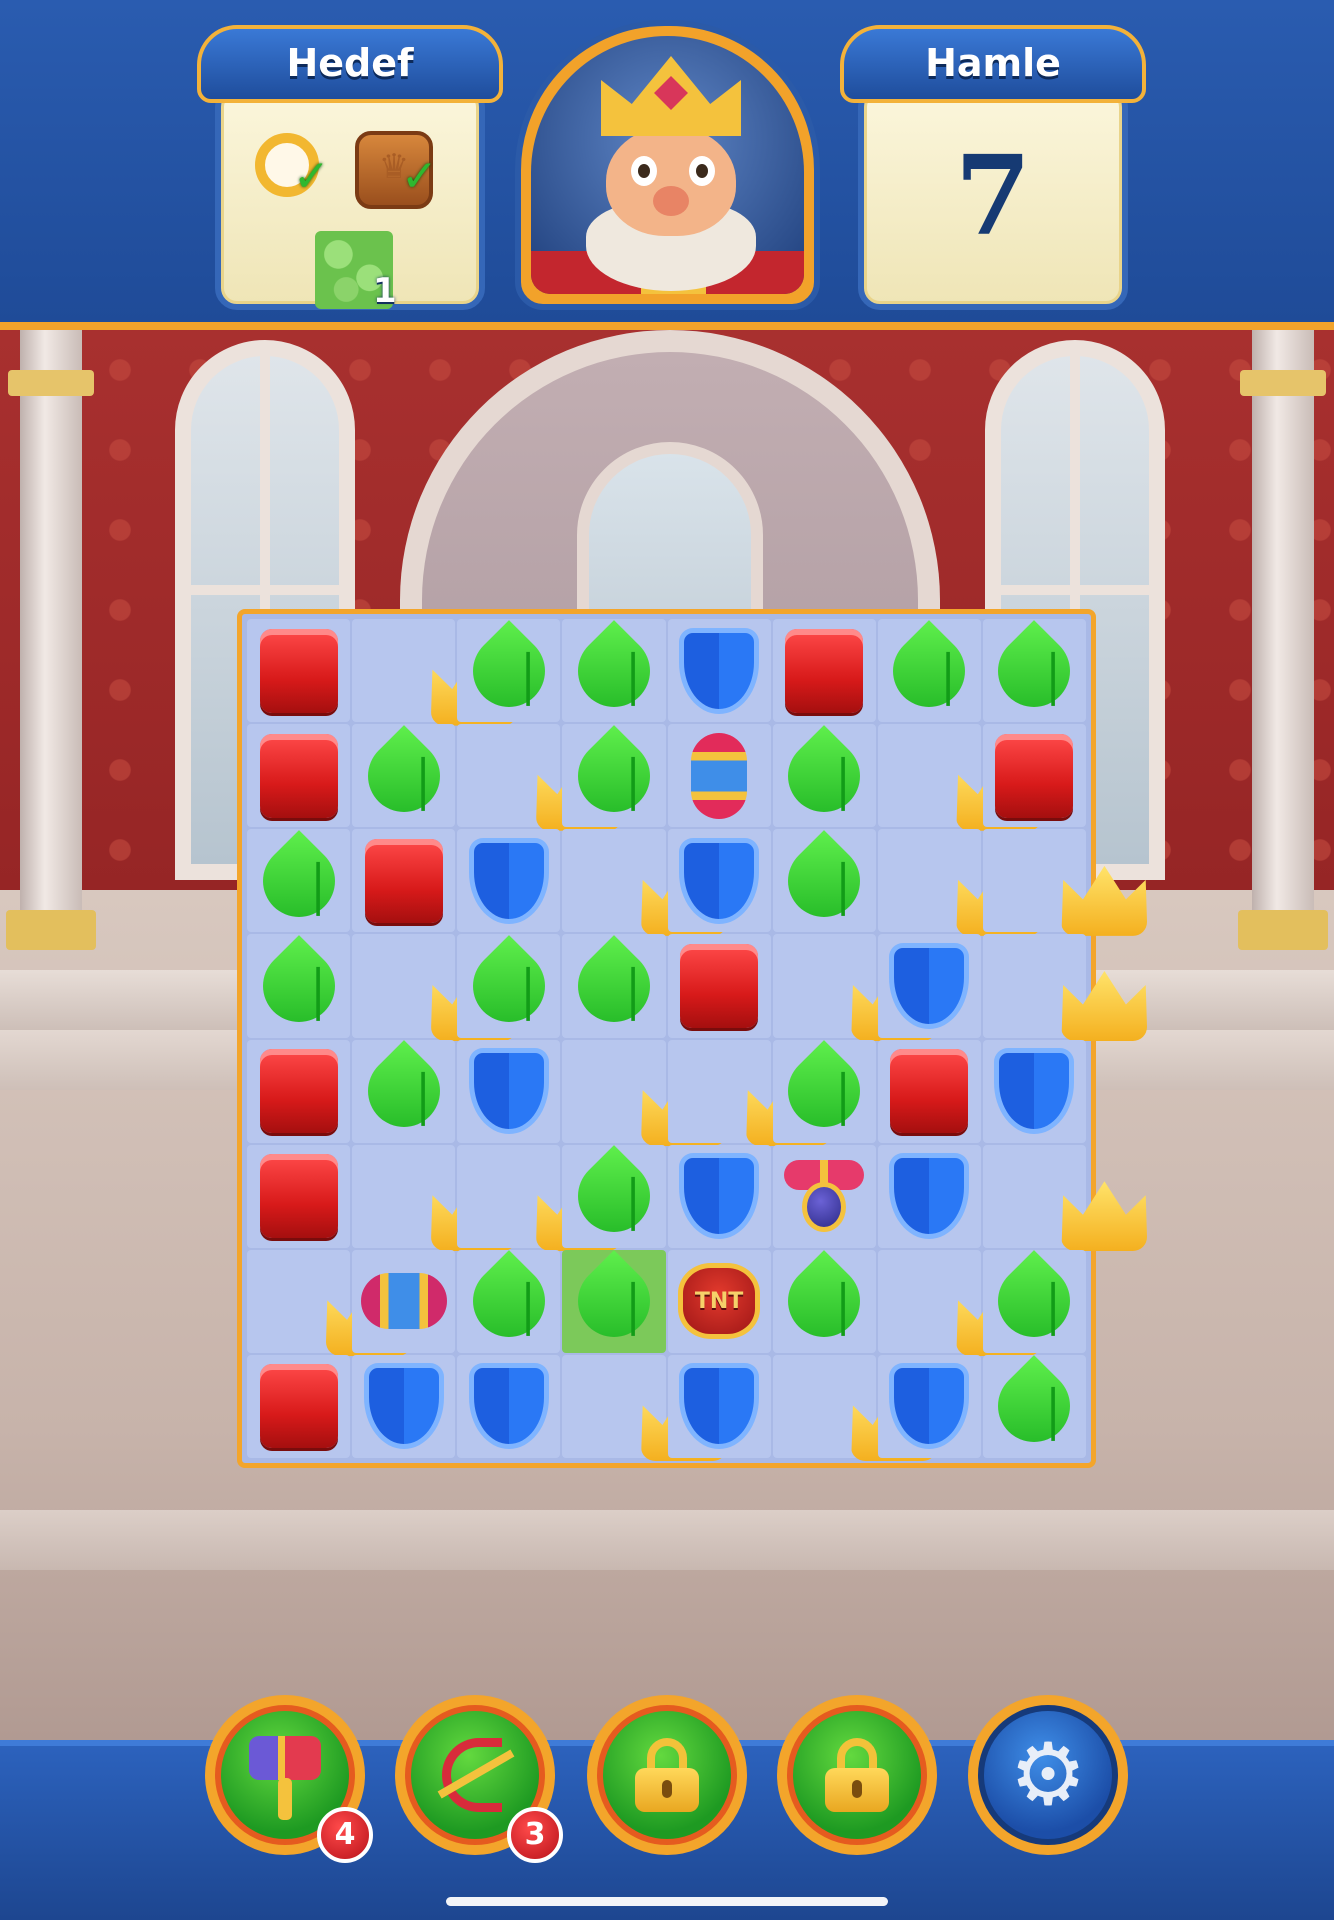  Describe the element at coordinates (667, 1901) in the screenshot. I see `home-indicator` at that location.